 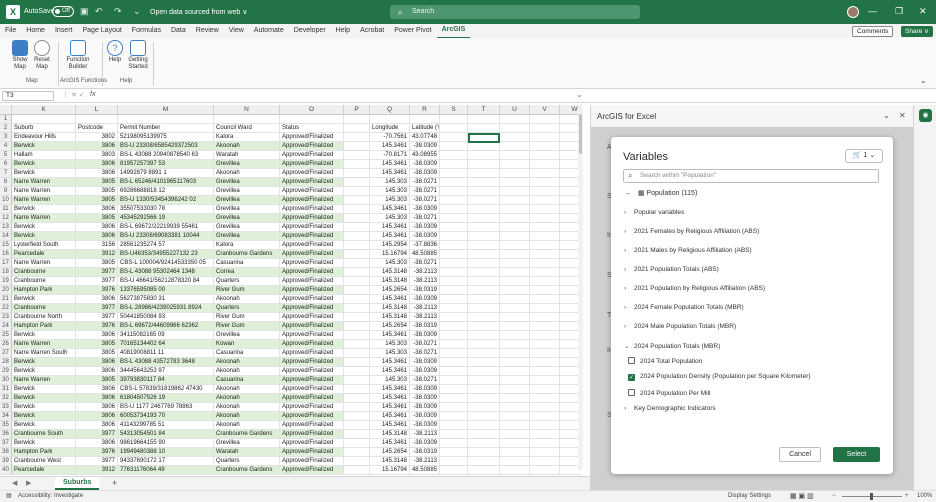 I want to click on function-builder-button: Function Builder, so click(x=78, y=55).